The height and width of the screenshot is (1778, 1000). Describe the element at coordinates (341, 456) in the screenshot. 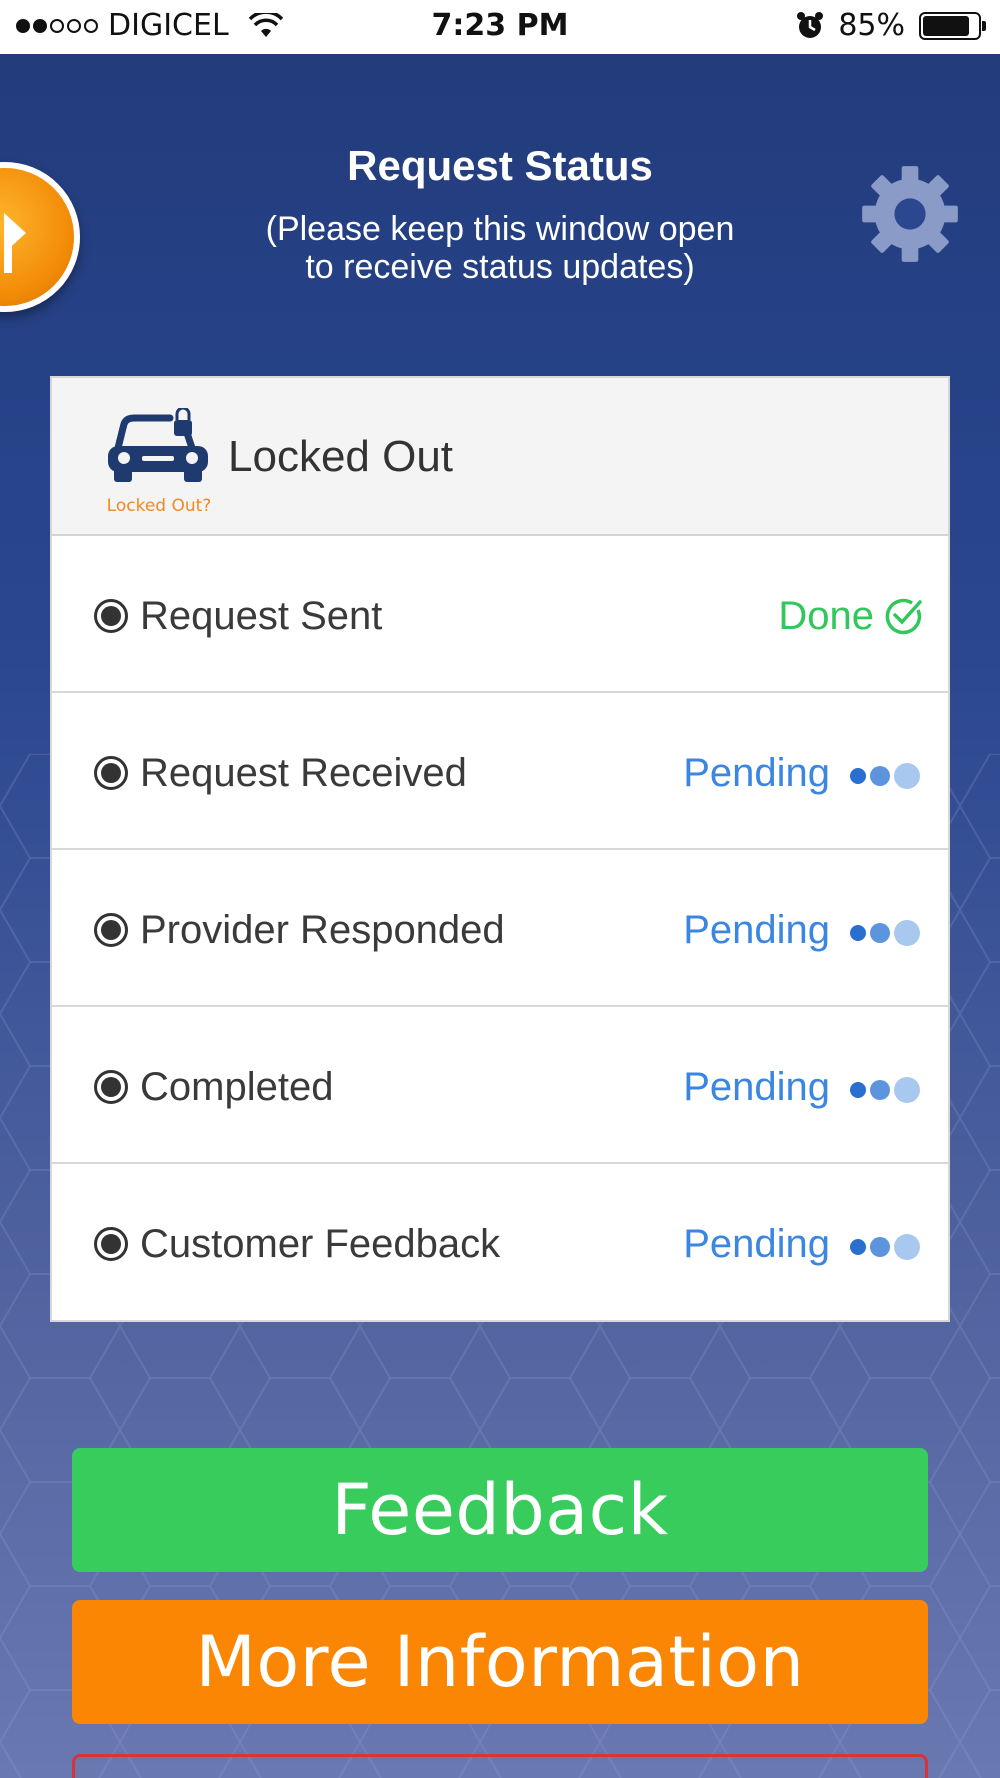

I see `service-title: Locked Out` at that location.